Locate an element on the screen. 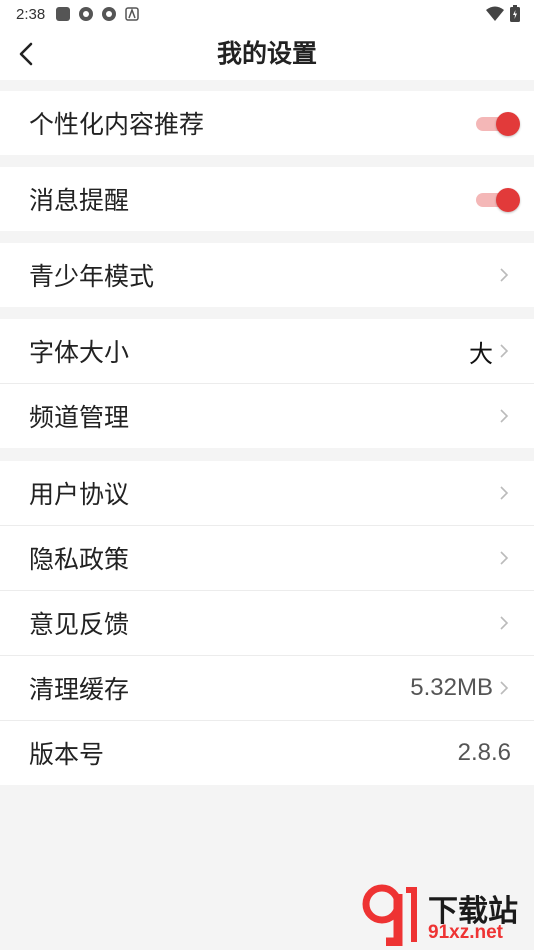 The width and height of the screenshot is (534, 950). settings-group-recommend: 个性化内容推荐 is located at coordinates (267, 123).